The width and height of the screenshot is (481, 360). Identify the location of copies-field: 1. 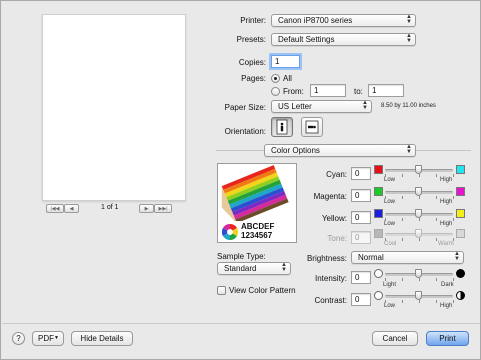
(285, 61).